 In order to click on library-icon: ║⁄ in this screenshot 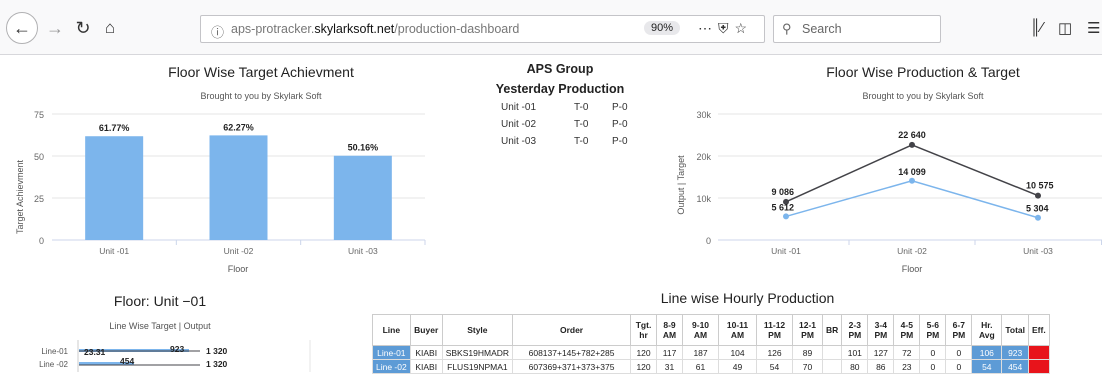, I will do `click(1036, 27)`.